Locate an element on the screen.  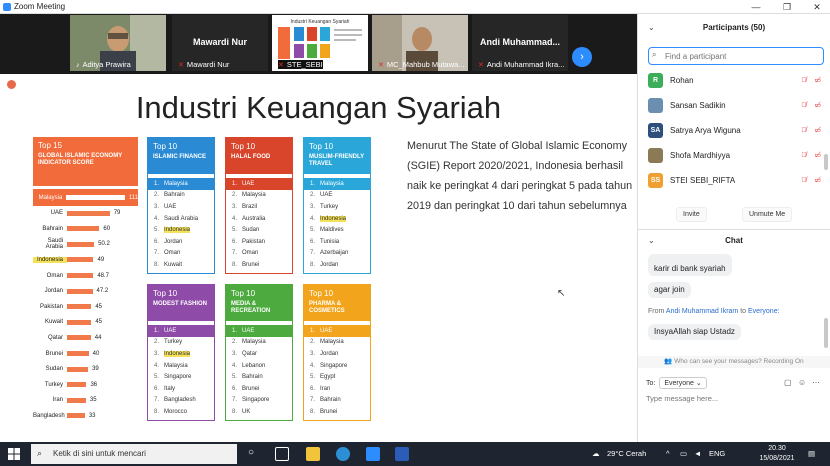
chat-scrollbar is located at coordinates (826, 333).